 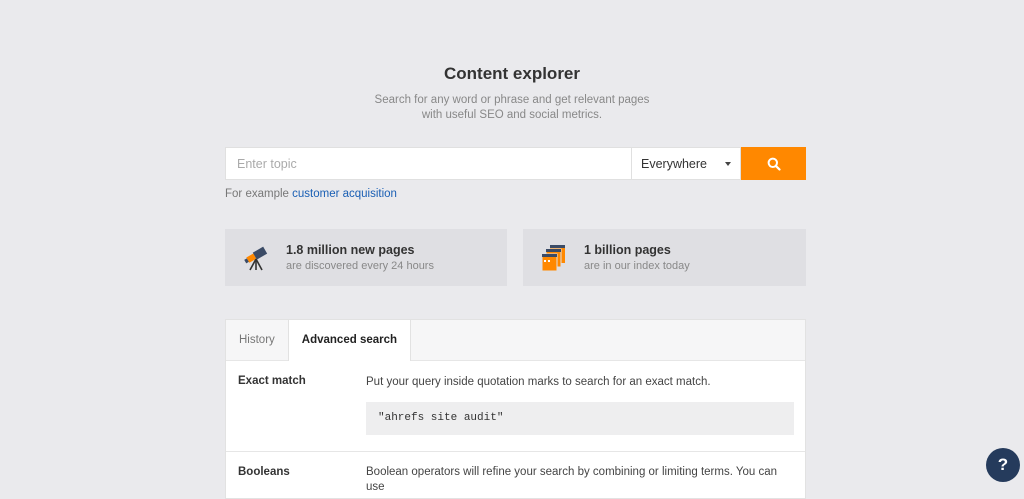 What do you see at coordinates (515, 340) in the screenshot?
I see `panel-tabs: History Advanced search` at bounding box center [515, 340].